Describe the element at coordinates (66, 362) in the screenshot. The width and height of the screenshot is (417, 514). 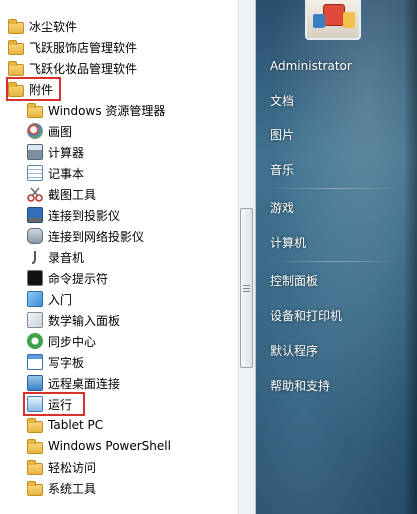
I see `list-item-label: 写字板` at that location.